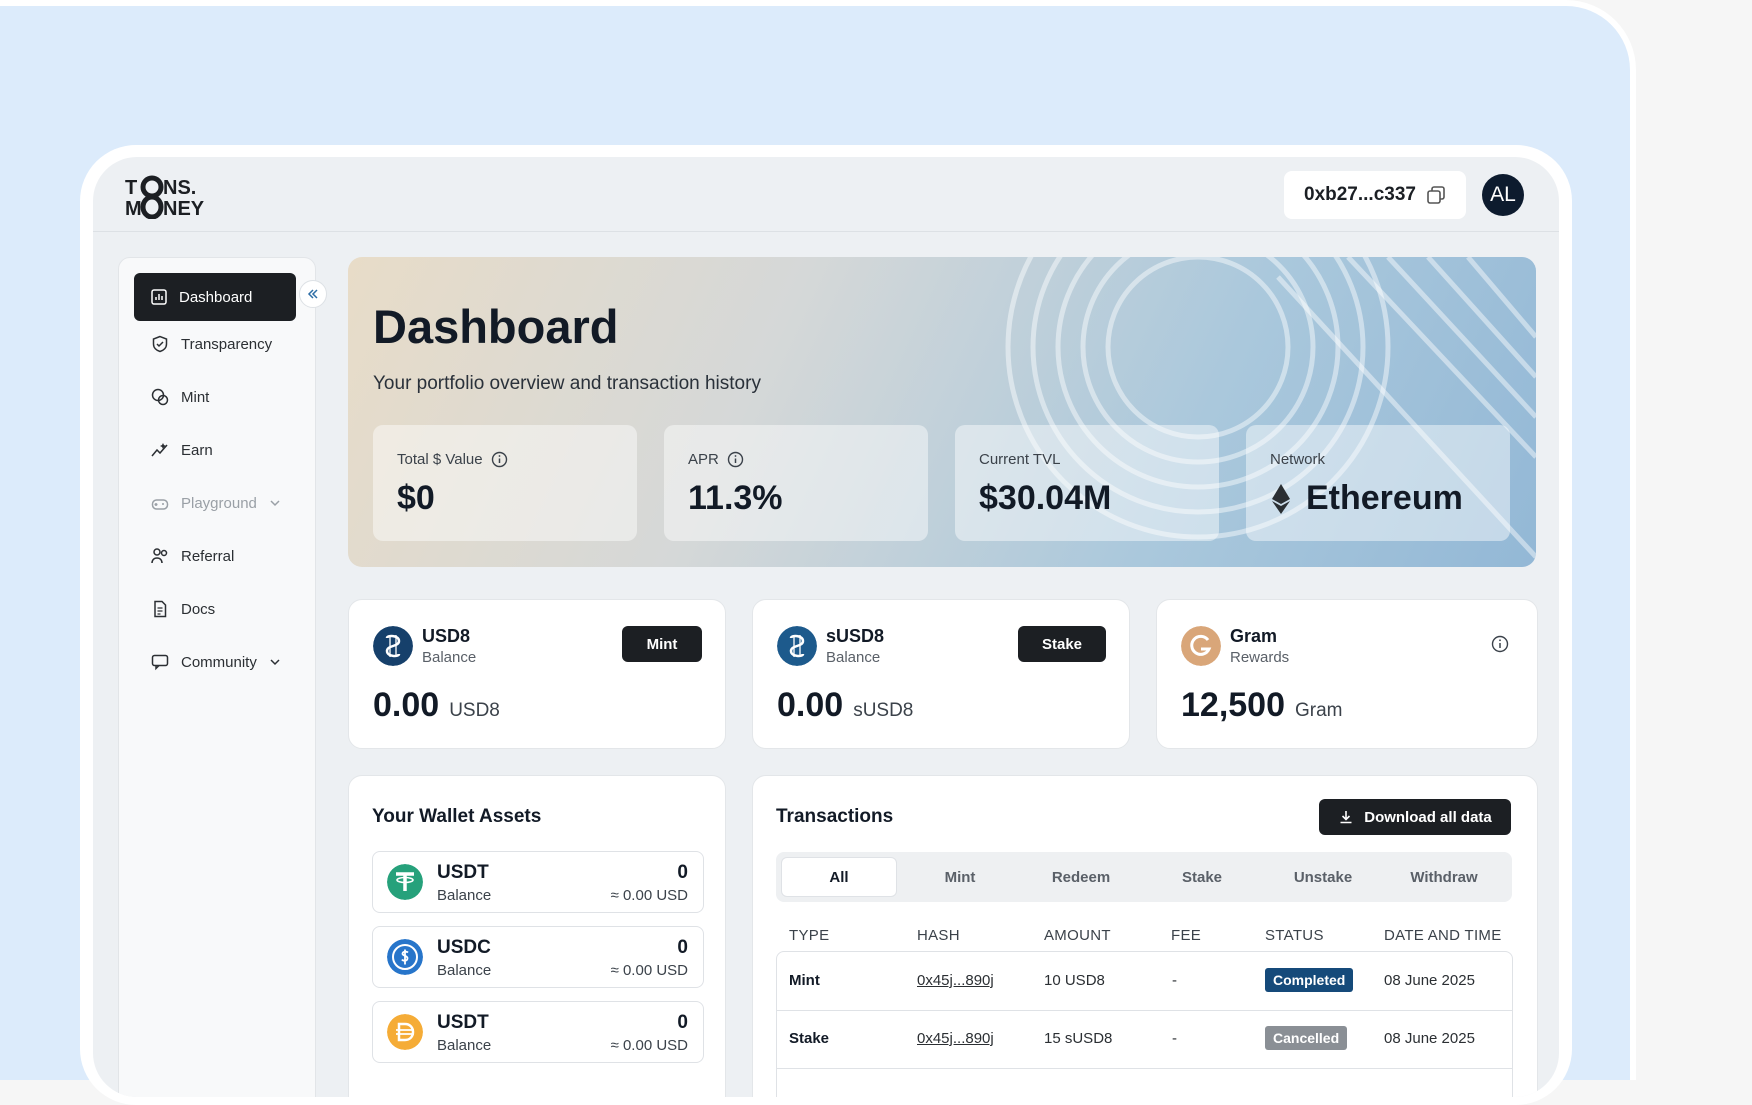 Image resolution: width=1752 pixels, height=1105 pixels. I want to click on sparkline-icon, so click(159, 450).